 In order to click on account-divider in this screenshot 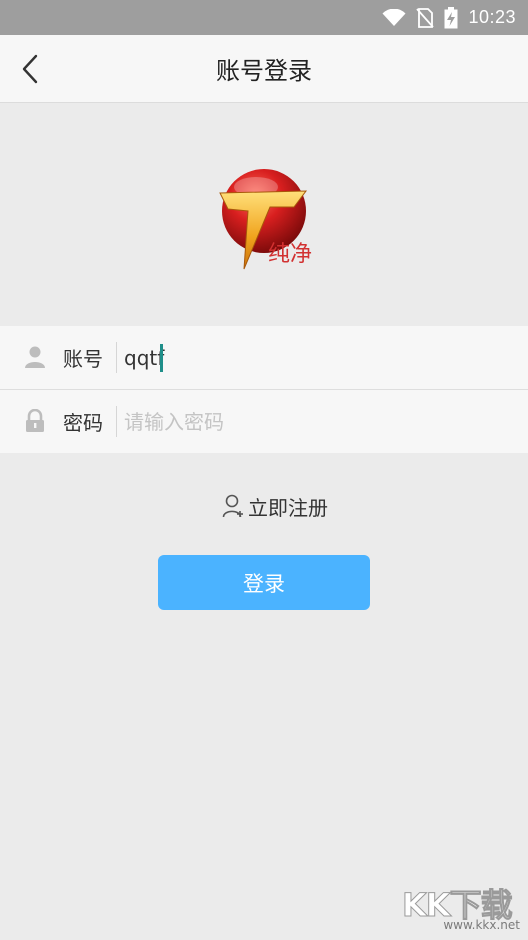, I will do `click(116, 357)`.